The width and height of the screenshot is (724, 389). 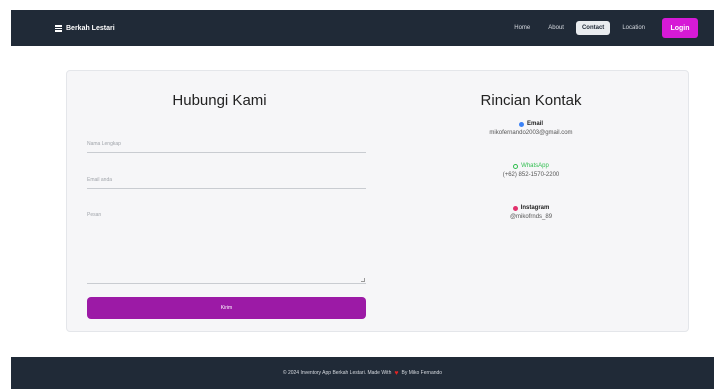 What do you see at coordinates (522, 28) in the screenshot?
I see `nav-home: Home` at bounding box center [522, 28].